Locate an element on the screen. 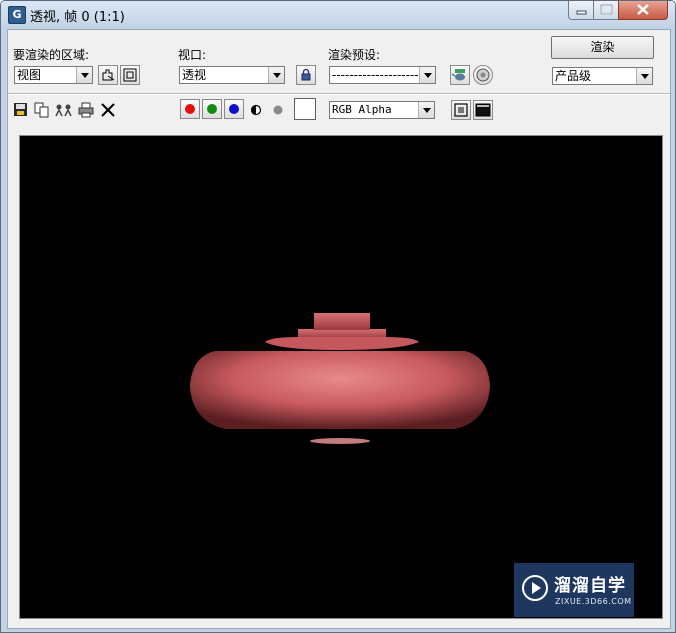 Image resolution: width=676 pixels, height=633 pixels. red-dot-icon is located at coordinates (190, 109).